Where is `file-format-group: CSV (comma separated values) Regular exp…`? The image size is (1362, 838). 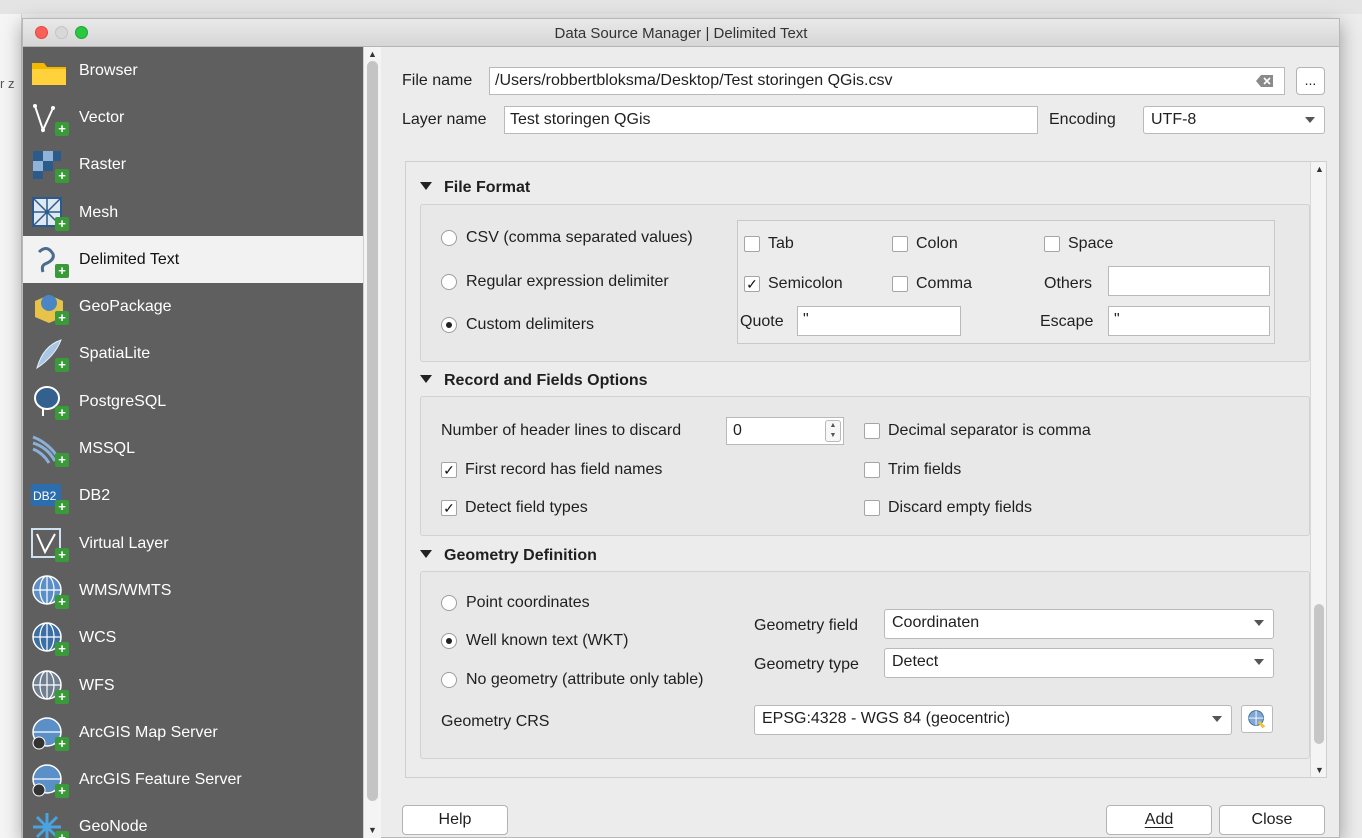 file-format-group: CSV (comma separated values) Regular exp… is located at coordinates (865, 283).